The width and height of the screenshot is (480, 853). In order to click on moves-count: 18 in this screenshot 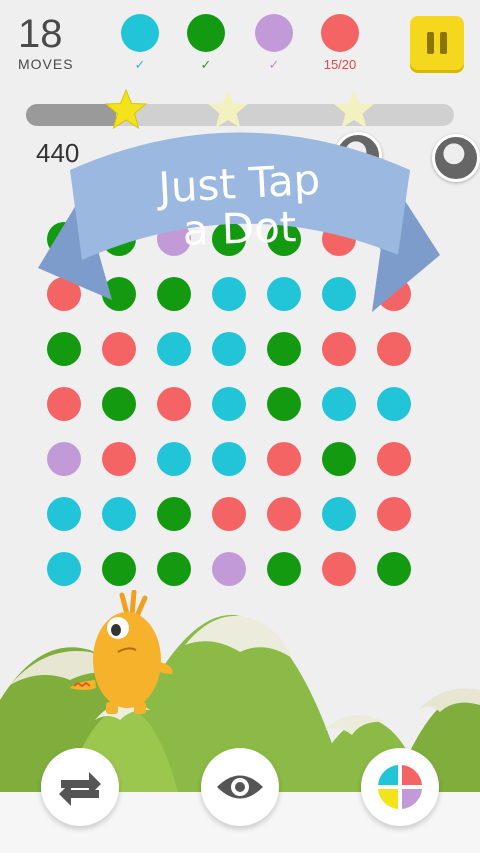, I will do `click(40, 34)`.